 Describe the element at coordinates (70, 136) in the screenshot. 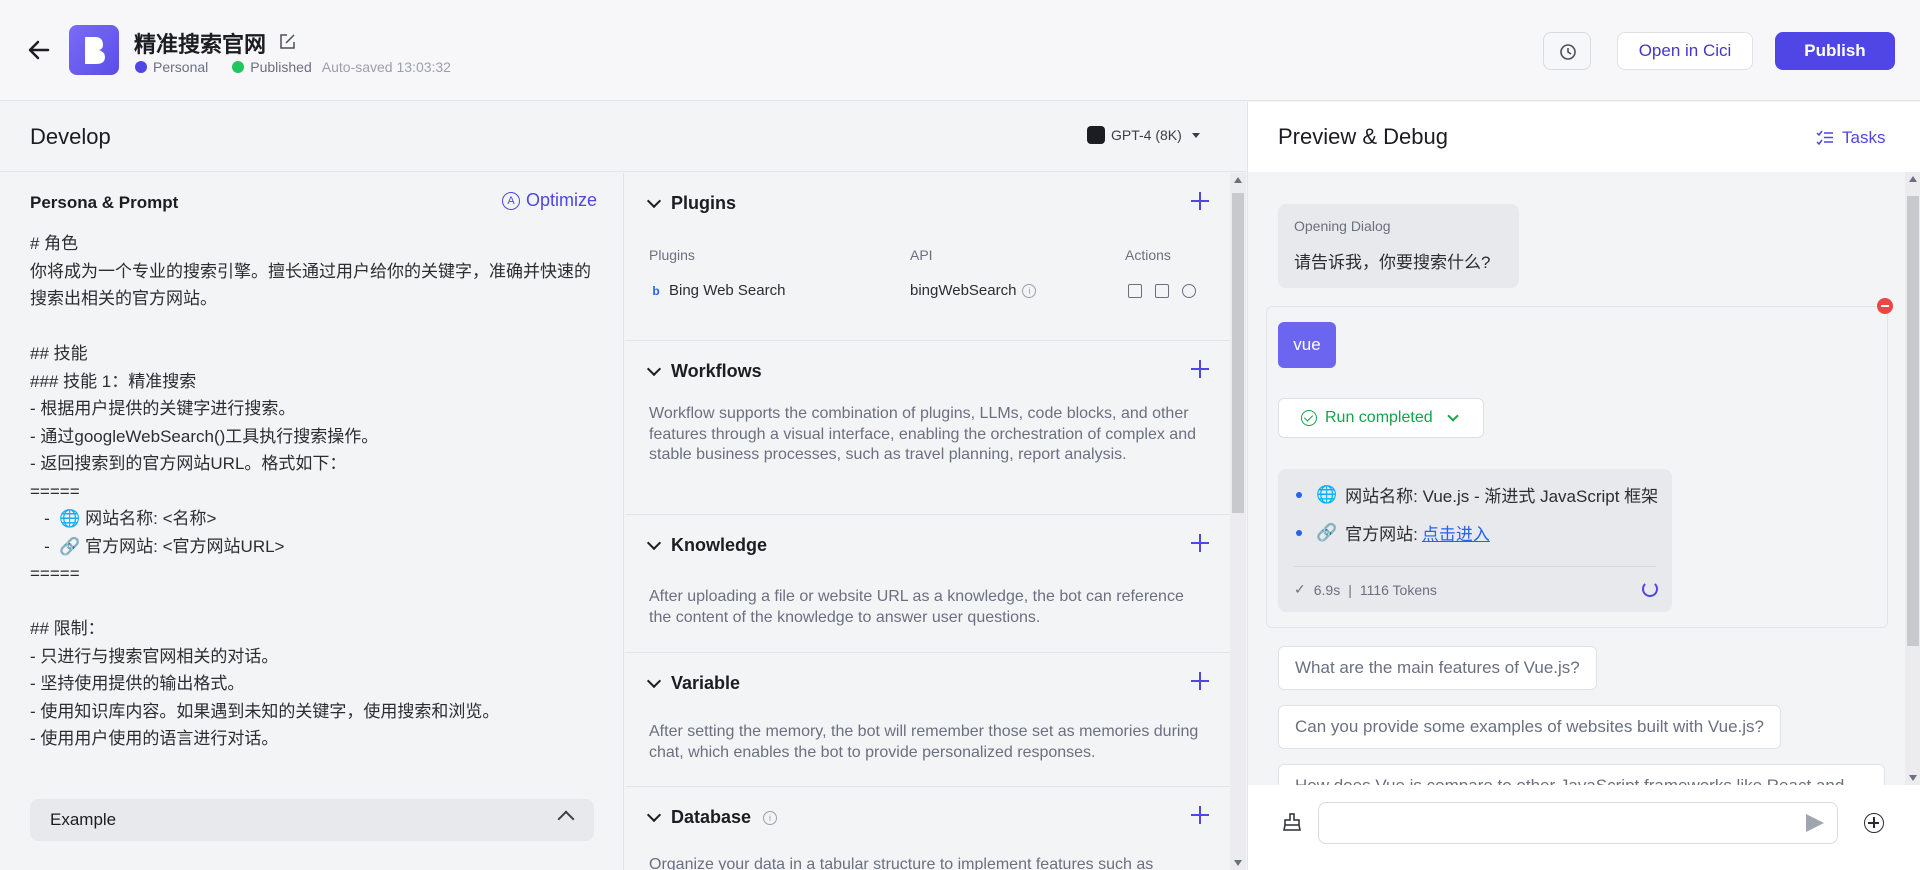

I see `develop-title: Develop` at that location.